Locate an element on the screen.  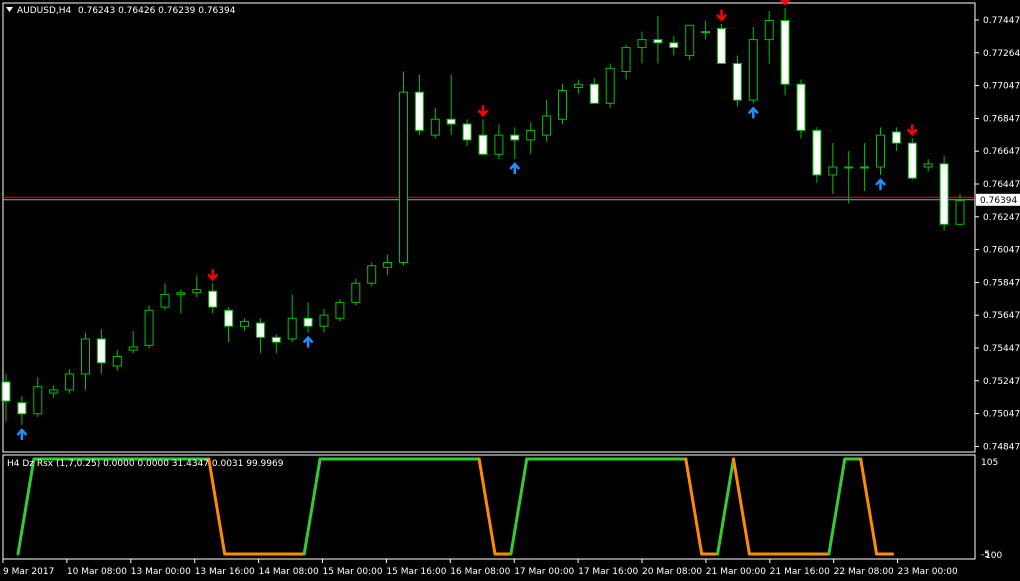
rsx-axis-top-label: 105 is located at coordinates (989, 463).